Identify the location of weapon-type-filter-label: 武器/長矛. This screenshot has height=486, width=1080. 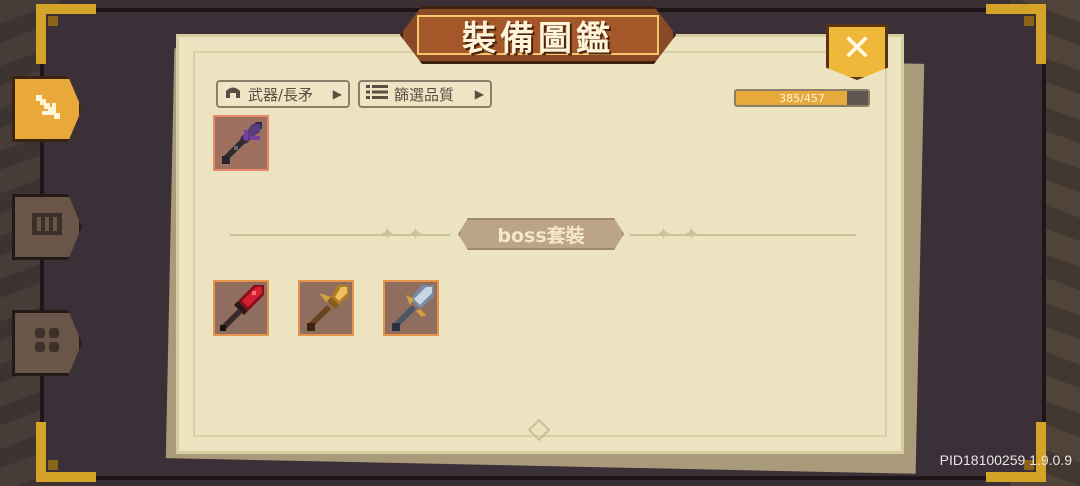
(281, 94).